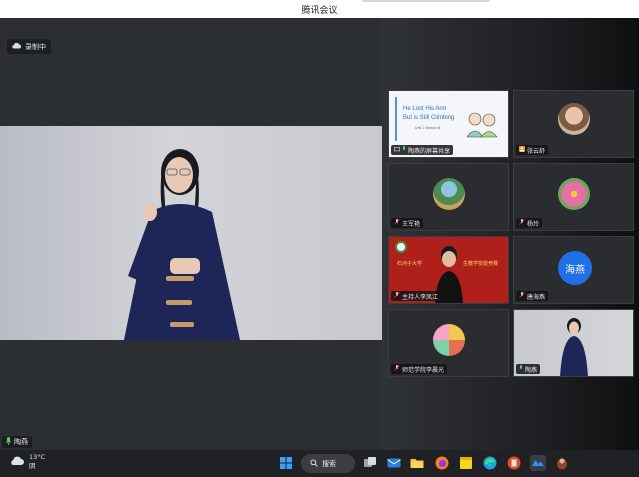 Image resolution: width=639 pixels, height=477 pixels. I want to click on speaker-name-tag: 陶燕, so click(17, 442).